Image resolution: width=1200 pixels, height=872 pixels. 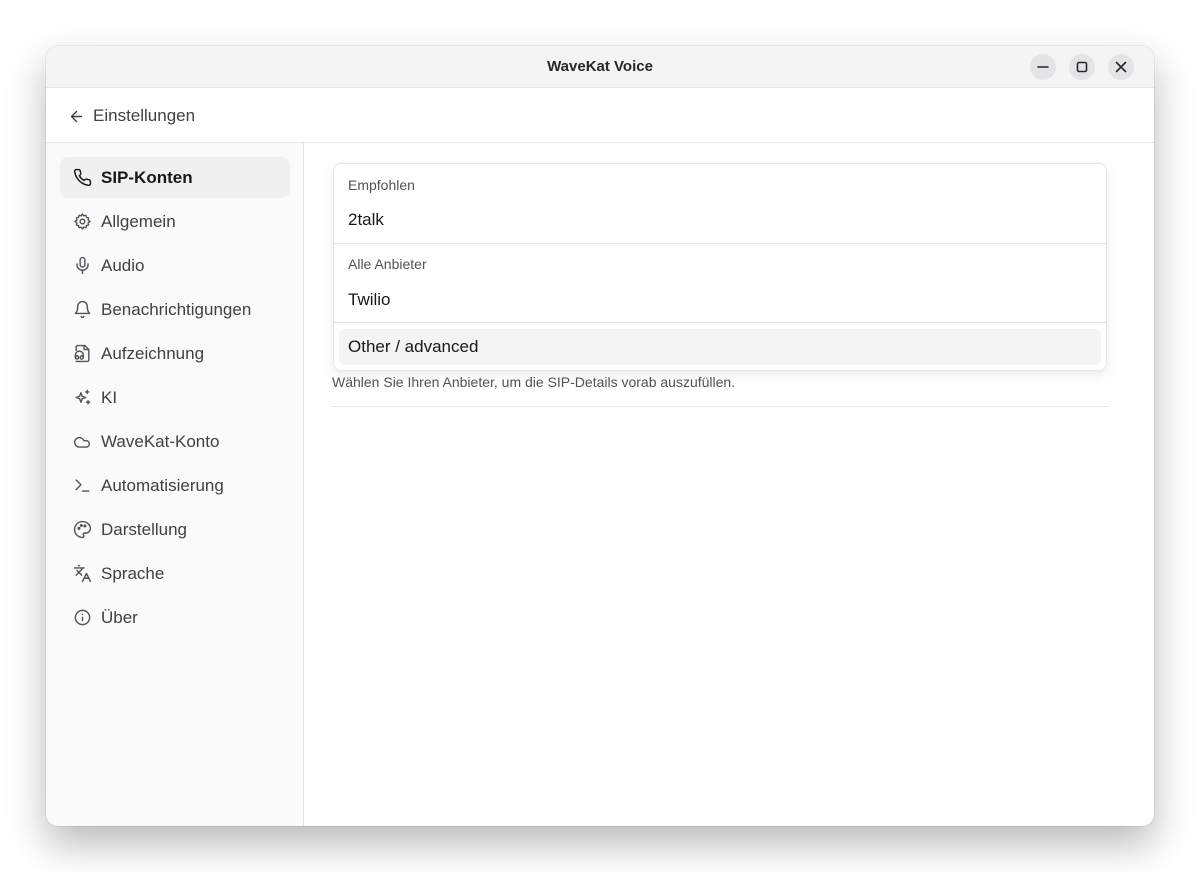 I want to click on palette-icon, so click(x=82, y=529).